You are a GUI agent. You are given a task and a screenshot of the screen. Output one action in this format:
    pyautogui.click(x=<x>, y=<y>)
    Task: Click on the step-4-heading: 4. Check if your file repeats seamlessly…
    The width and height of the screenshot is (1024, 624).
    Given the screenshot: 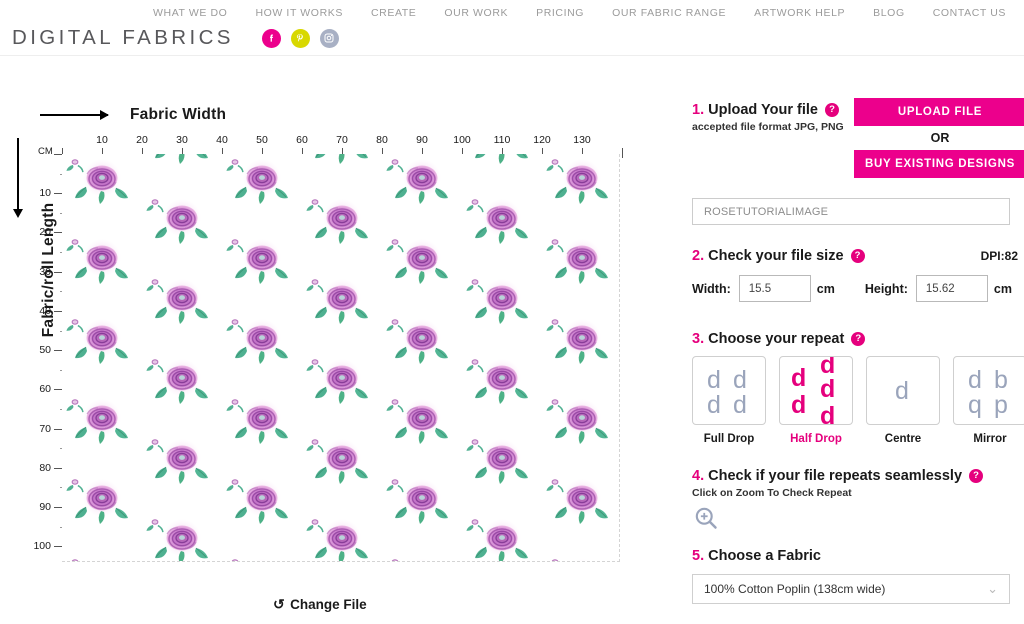 What is the action you would take?
    pyautogui.click(x=858, y=476)
    